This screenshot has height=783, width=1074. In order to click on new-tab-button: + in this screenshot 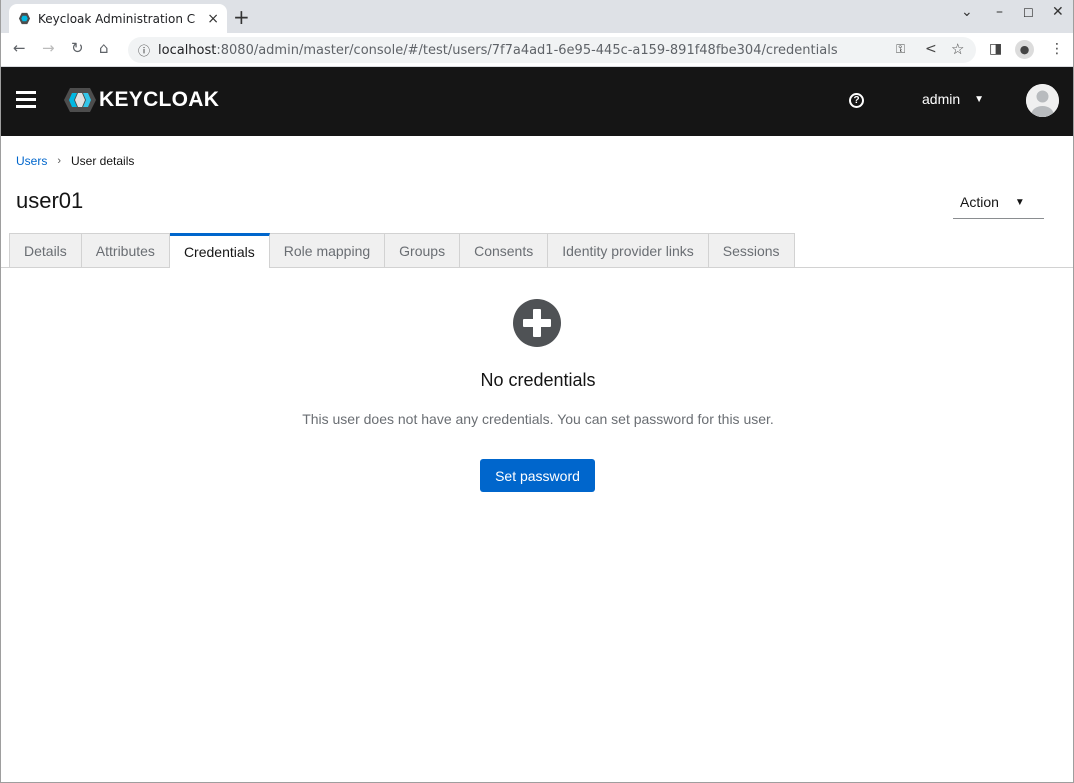, I will do `click(241, 17)`.